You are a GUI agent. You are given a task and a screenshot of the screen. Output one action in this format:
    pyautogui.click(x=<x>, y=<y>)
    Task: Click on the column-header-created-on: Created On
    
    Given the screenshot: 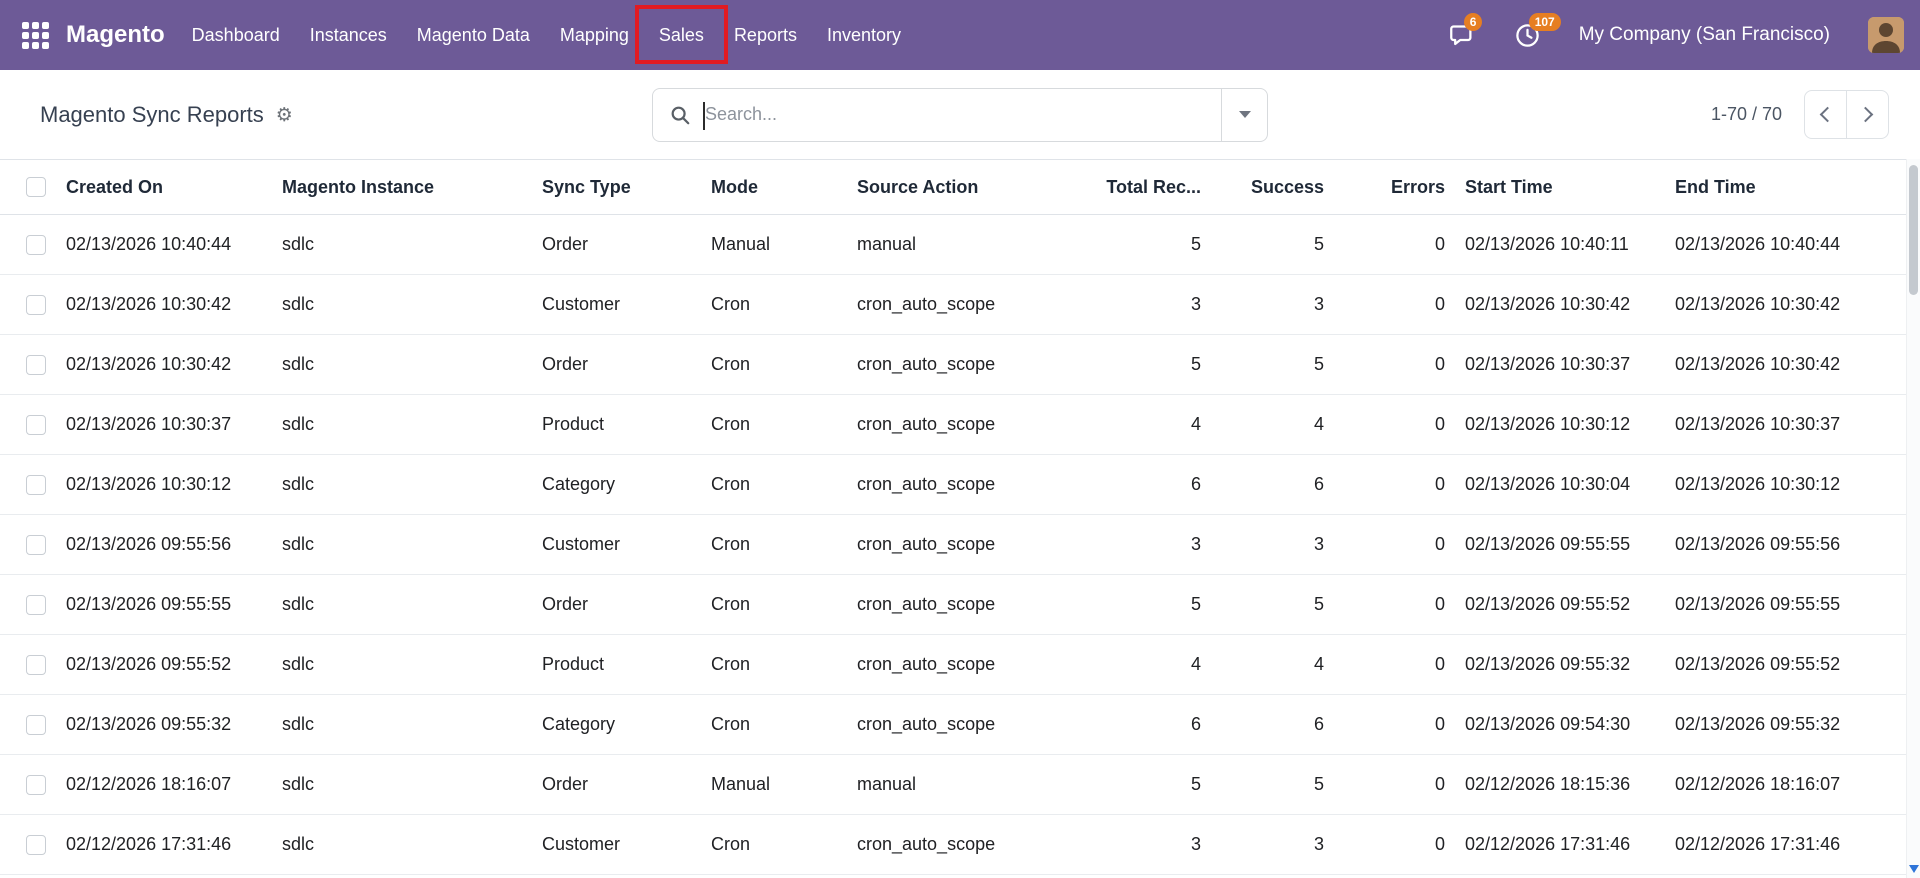 What is the action you would take?
    pyautogui.click(x=164, y=187)
    